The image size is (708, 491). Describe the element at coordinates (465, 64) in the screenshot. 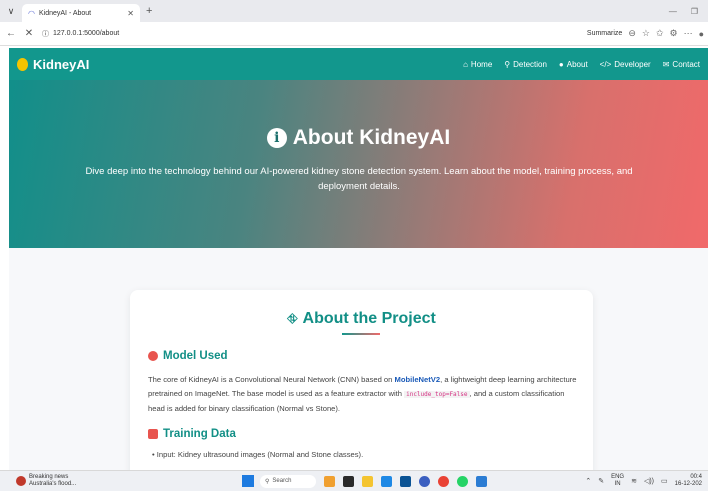

I see `home-icon: ⌂` at that location.